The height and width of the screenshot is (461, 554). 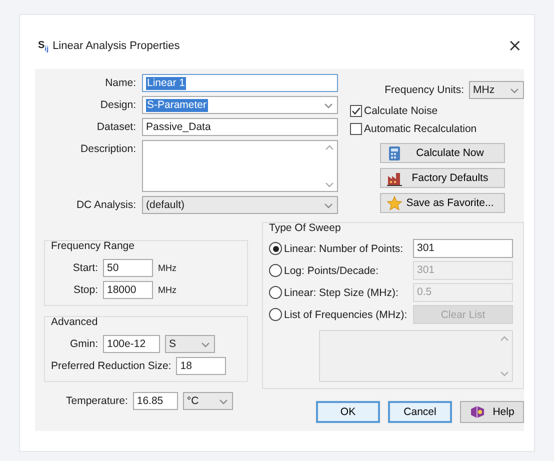 I want to click on dropdown-field: MHz, so click(x=496, y=90).